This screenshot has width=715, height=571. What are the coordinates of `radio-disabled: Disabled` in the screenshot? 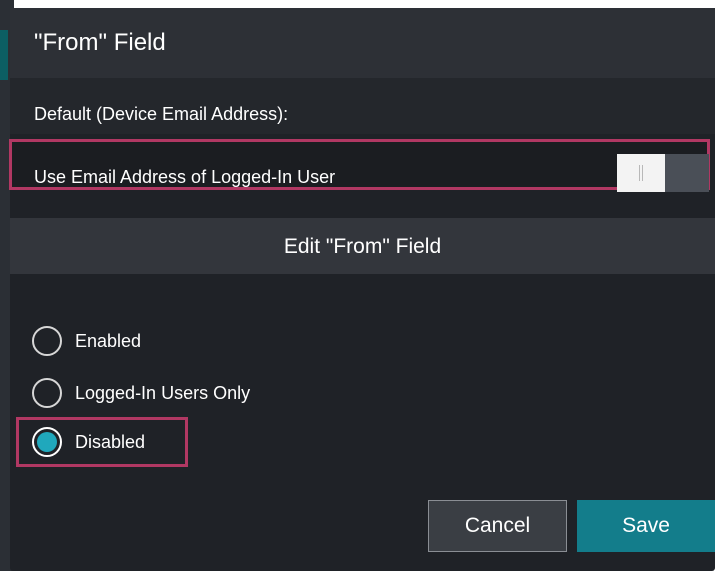 It's located at (88, 442).